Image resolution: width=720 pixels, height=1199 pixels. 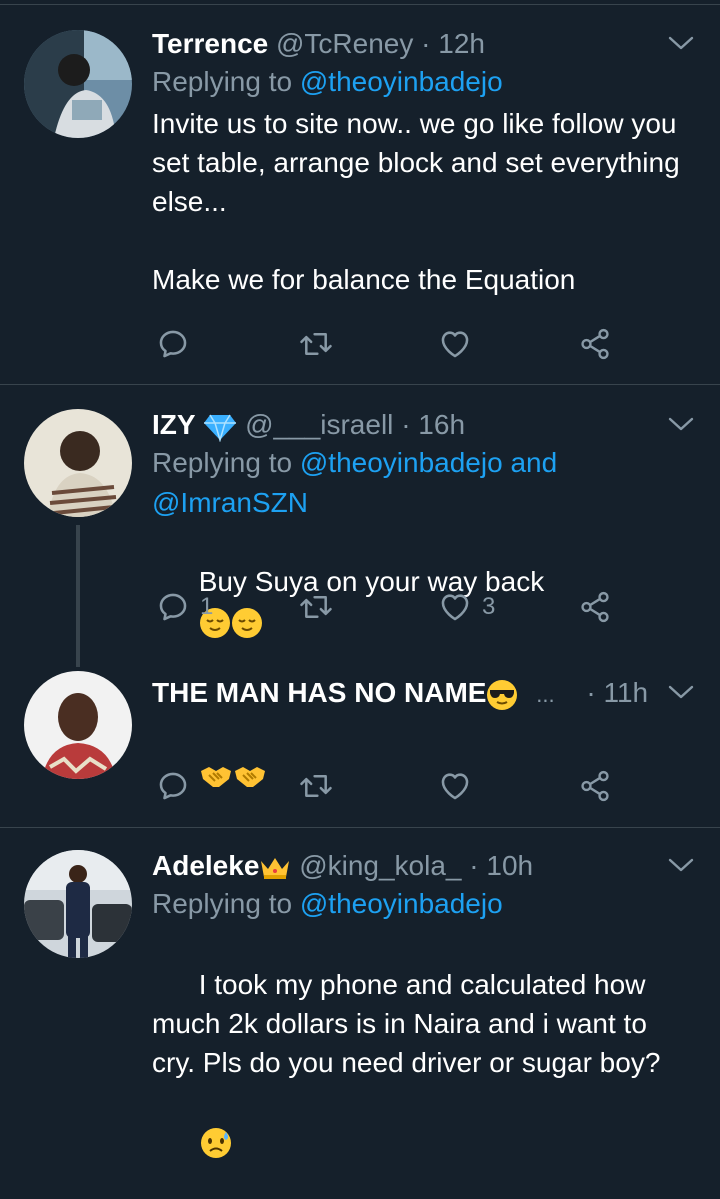 I want to click on display-name: THE MAN HAS NO NAME, so click(x=319, y=692).